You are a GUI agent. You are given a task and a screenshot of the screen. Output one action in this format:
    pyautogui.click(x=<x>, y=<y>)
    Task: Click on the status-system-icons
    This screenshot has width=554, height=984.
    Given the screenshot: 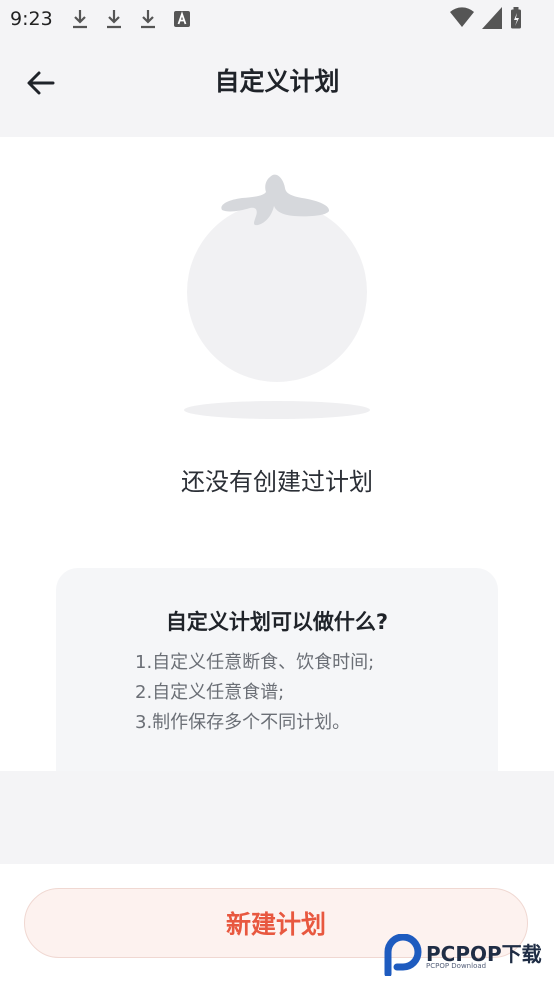 What is the action you would take?
    pyautogui.click(x=486, y=20)
    